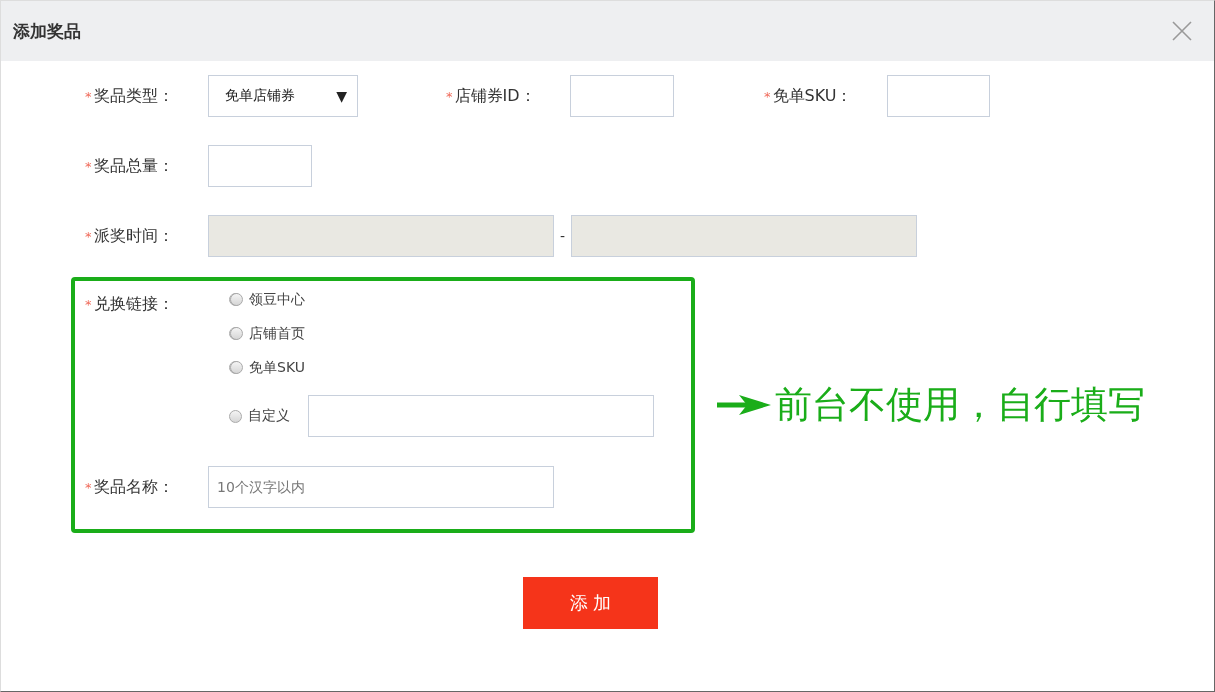  I want to click on label-text: 免单SKU：, so click(812, 96).